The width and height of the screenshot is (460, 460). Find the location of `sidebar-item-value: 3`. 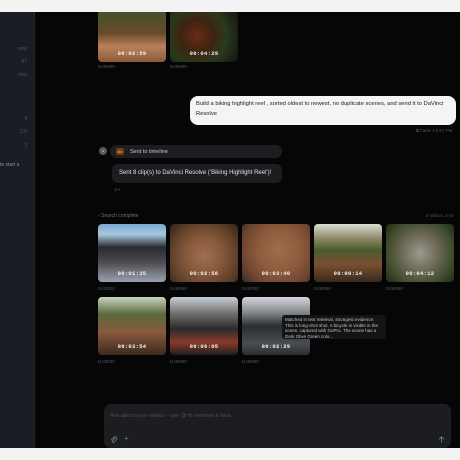

sidebar-item-value: 3 is located at coordinates (25, 146).